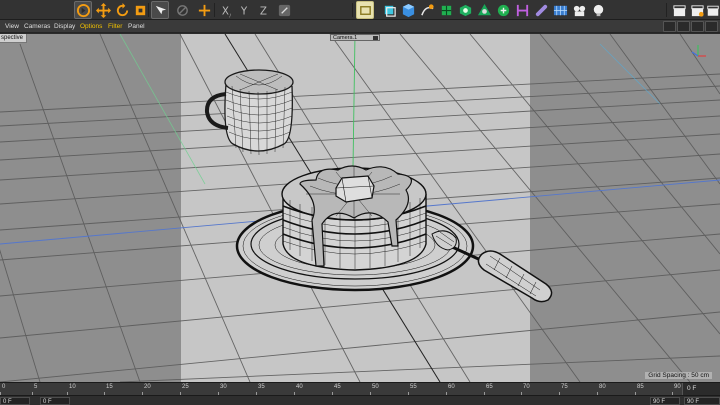  I want to click on main-toolbar: X ∕ Y Z, so click(360, 10).